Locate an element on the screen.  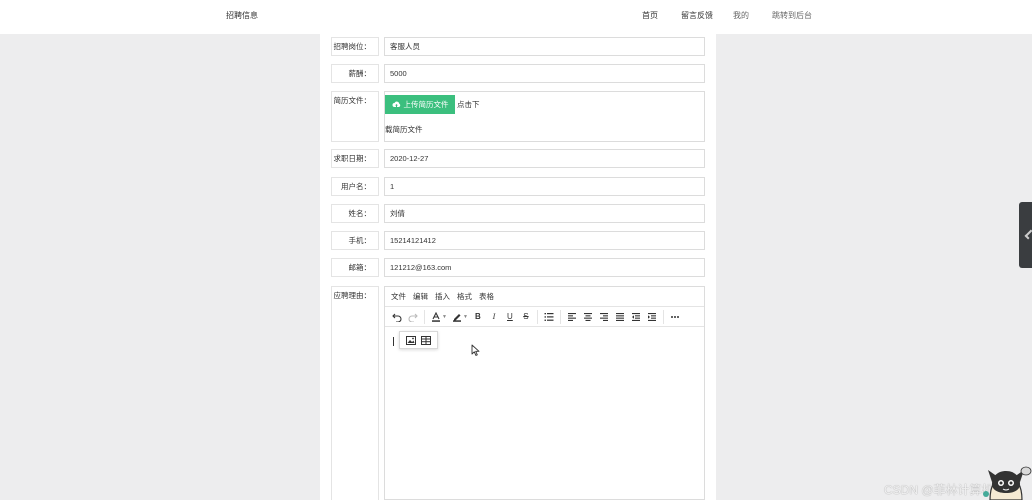
chevron-left-icon is located at coordinates (1028, 234).